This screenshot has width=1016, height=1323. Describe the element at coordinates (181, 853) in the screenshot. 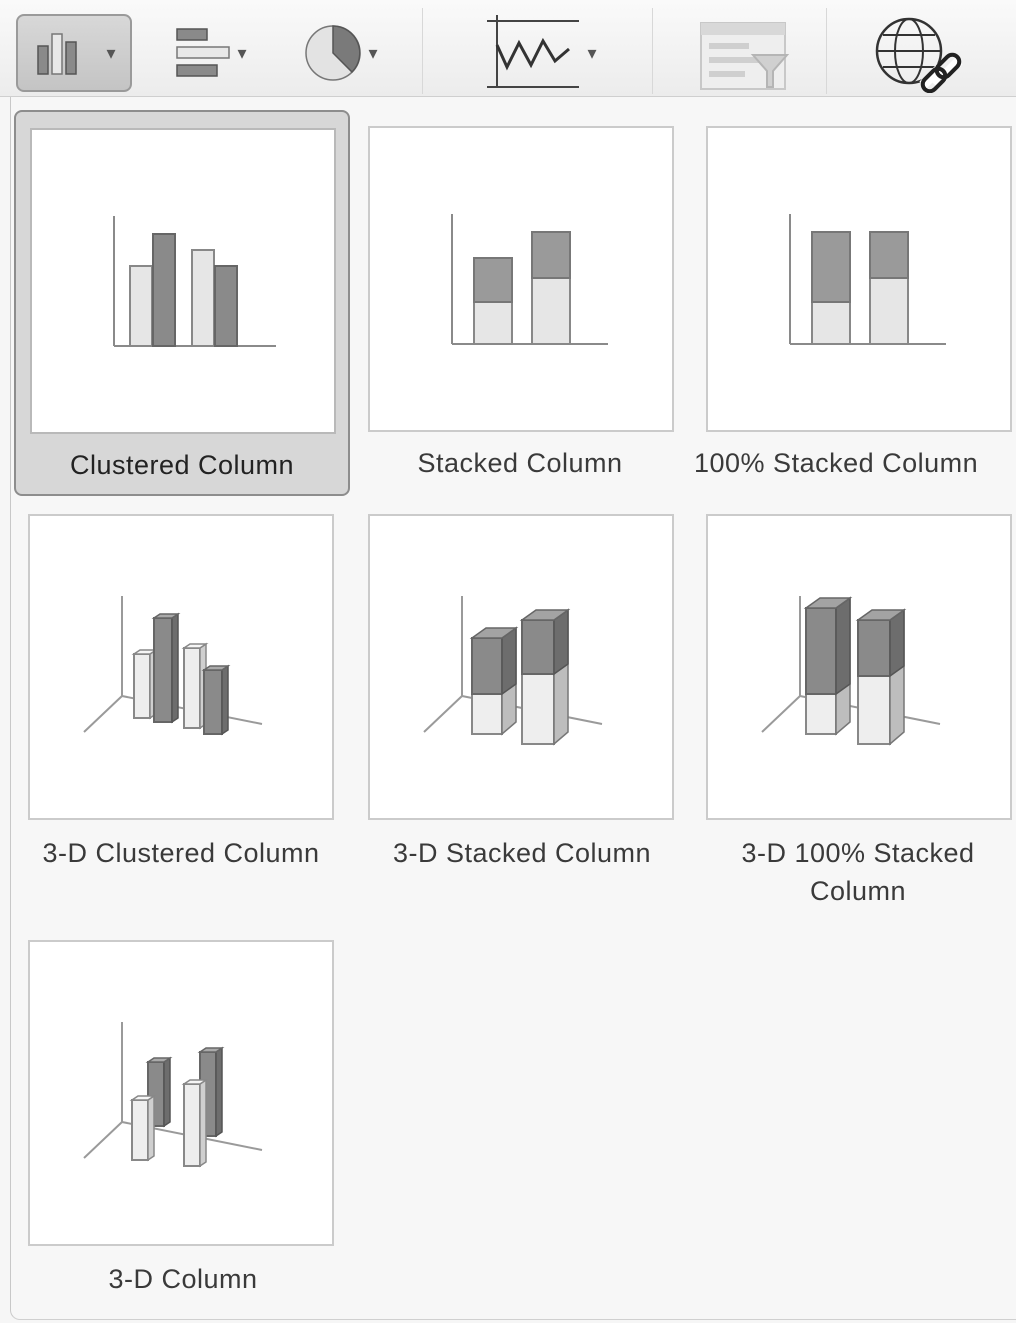

I see `chart-option-label: 3-D Clustered Column` at that location.